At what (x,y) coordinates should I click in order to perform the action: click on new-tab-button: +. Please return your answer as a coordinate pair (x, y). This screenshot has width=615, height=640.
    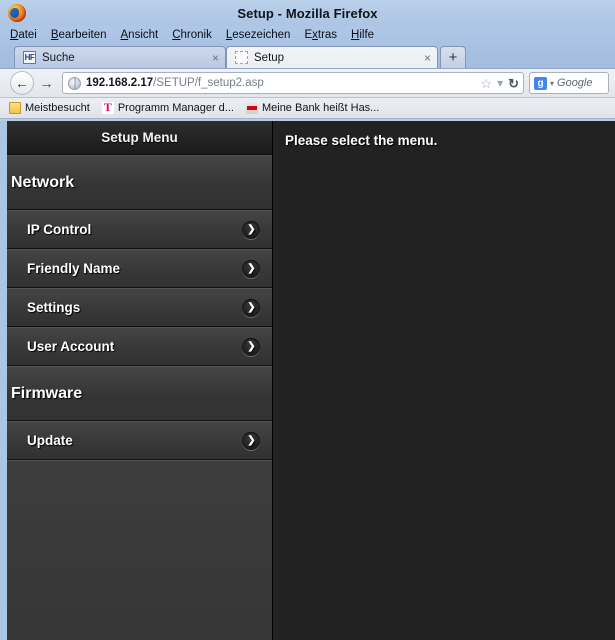
    Looking at the image, I should click on (453, 57).